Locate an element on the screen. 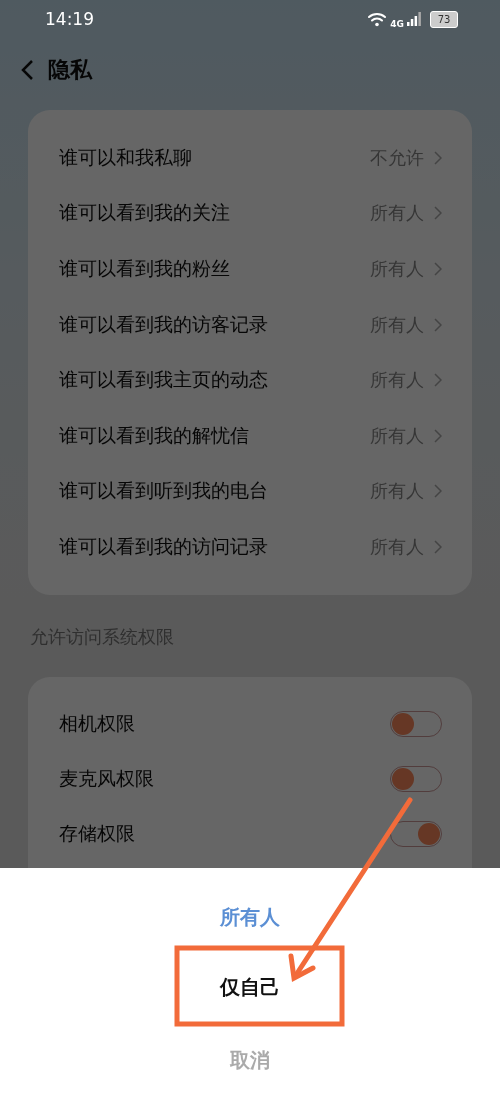 The image size is (500, 1111). signal-icon is located at coordinates (414, 19).